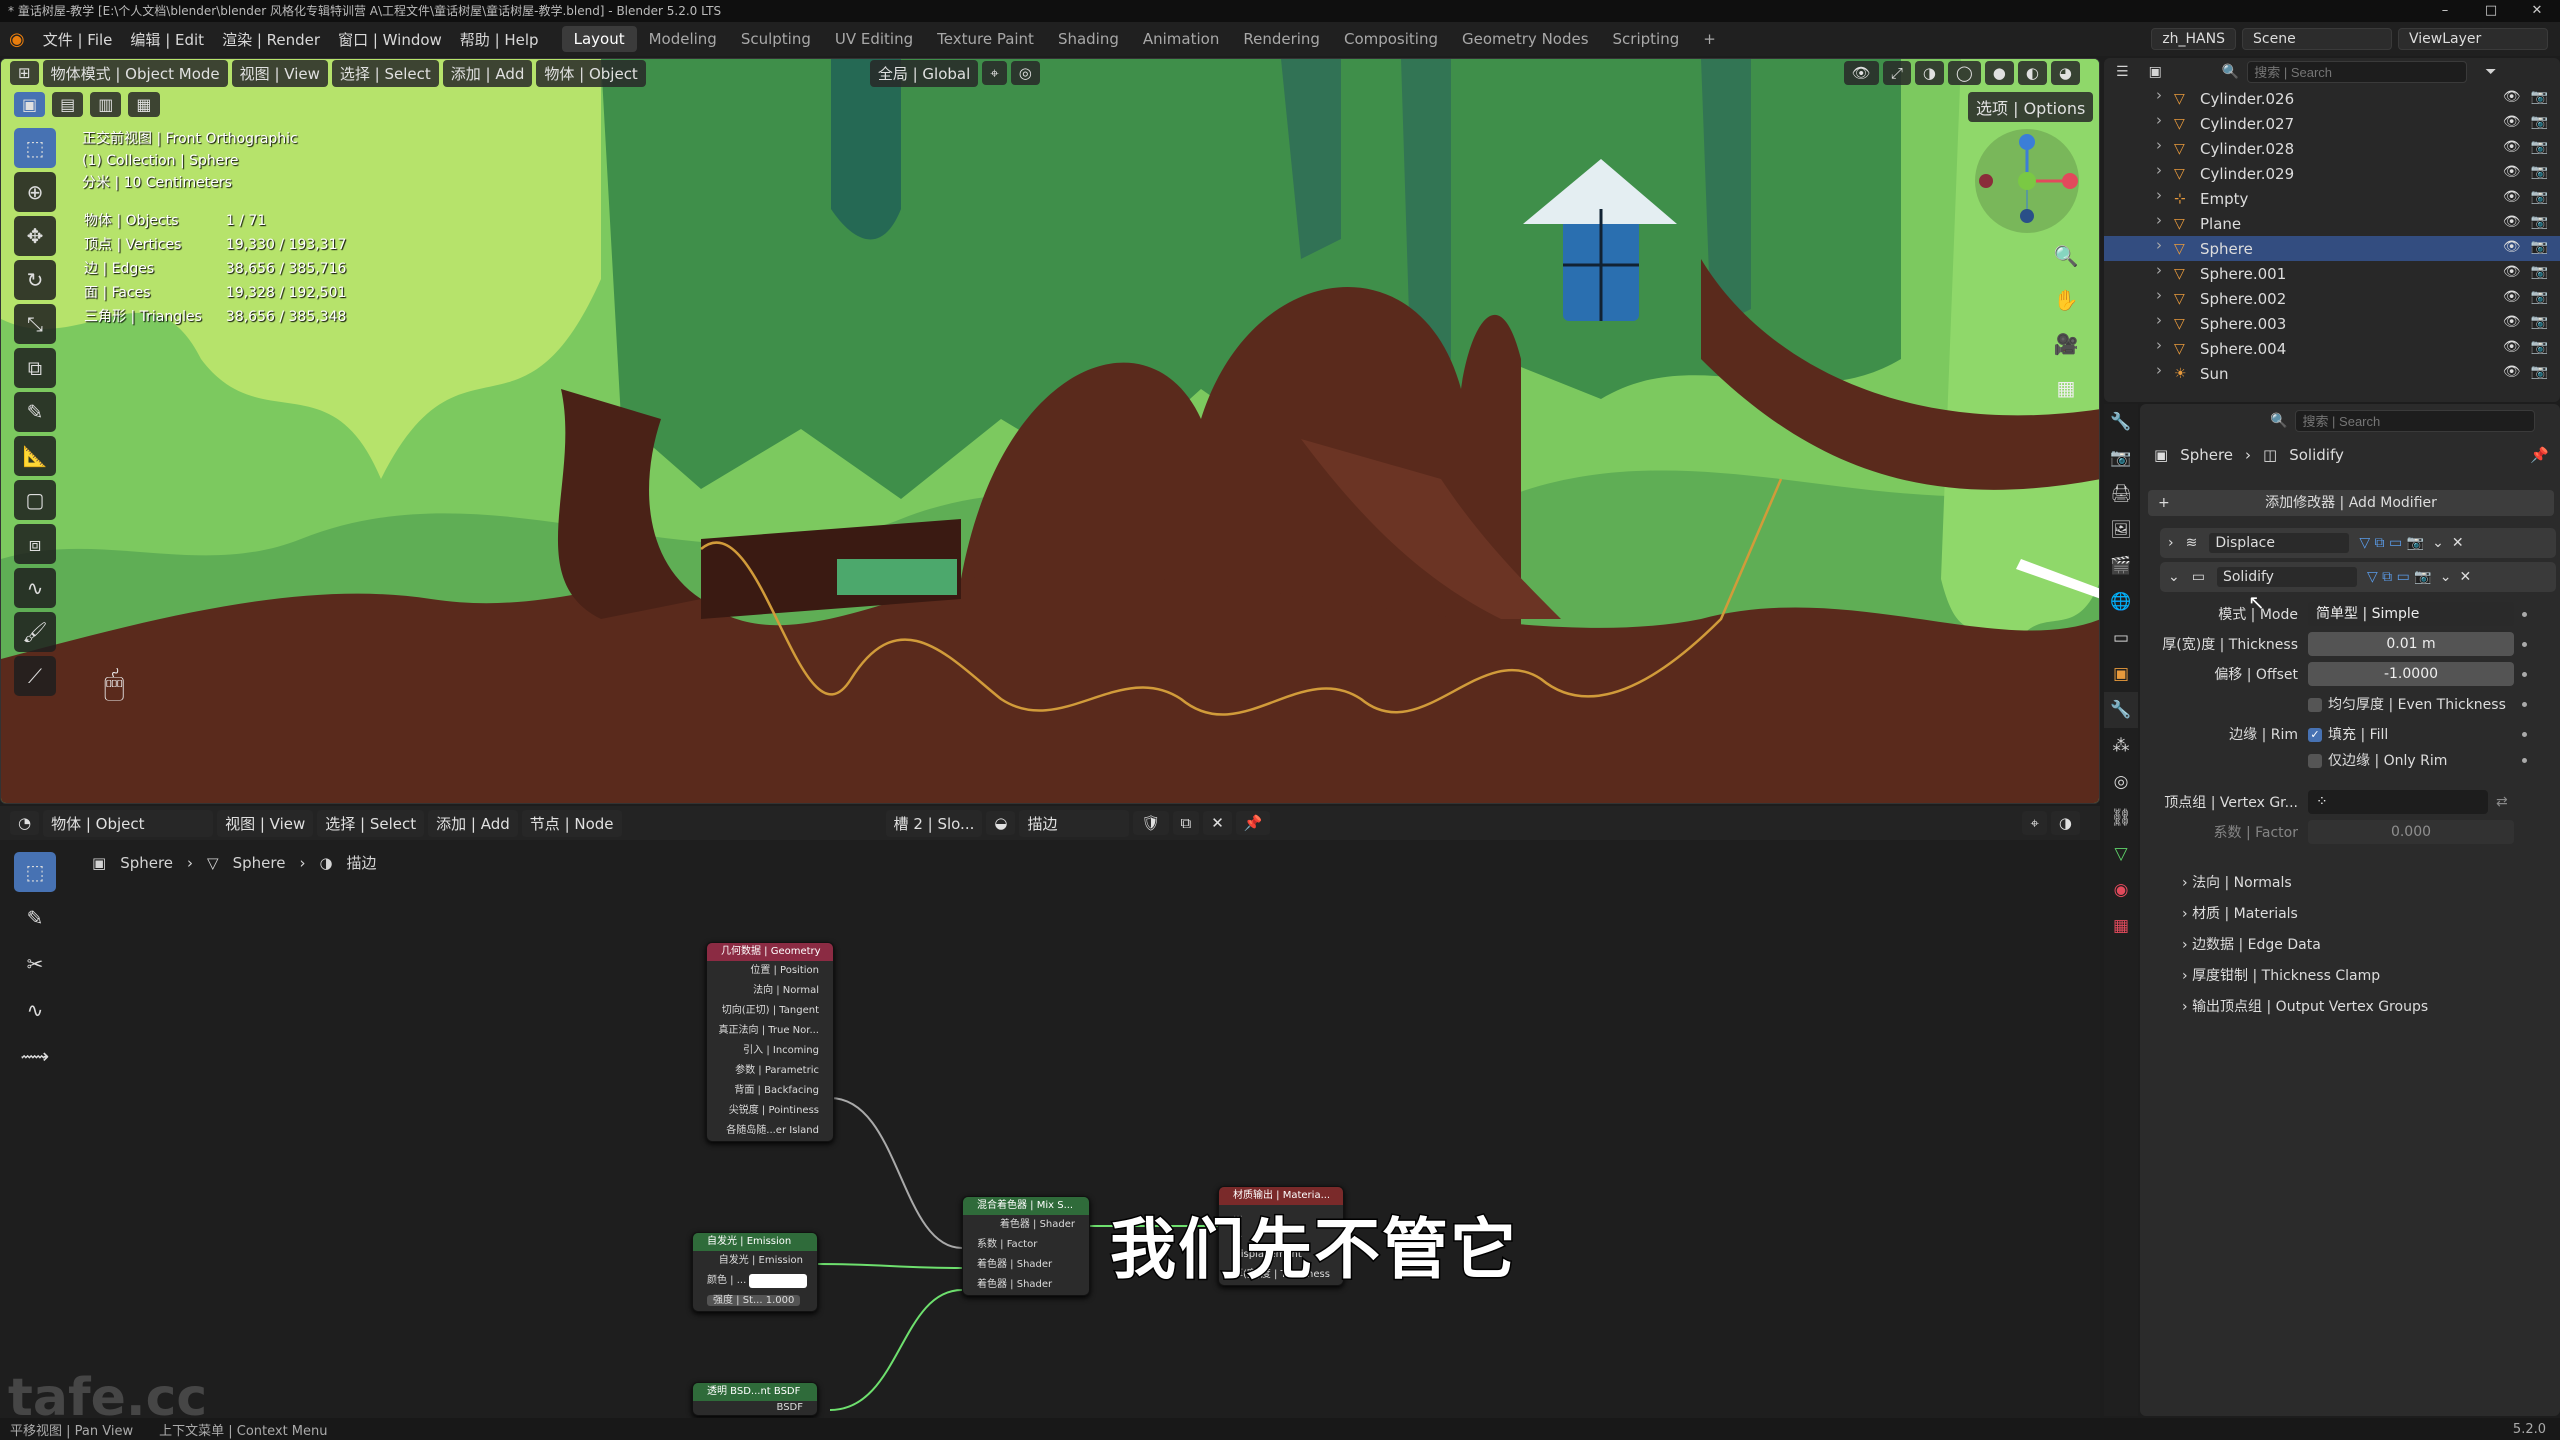 This screenshot has width=2560, height=1440. Describe the element at coordinates (35, 500) in the screenshot. I see `add-cube-tool-icon: ▢` at that location.